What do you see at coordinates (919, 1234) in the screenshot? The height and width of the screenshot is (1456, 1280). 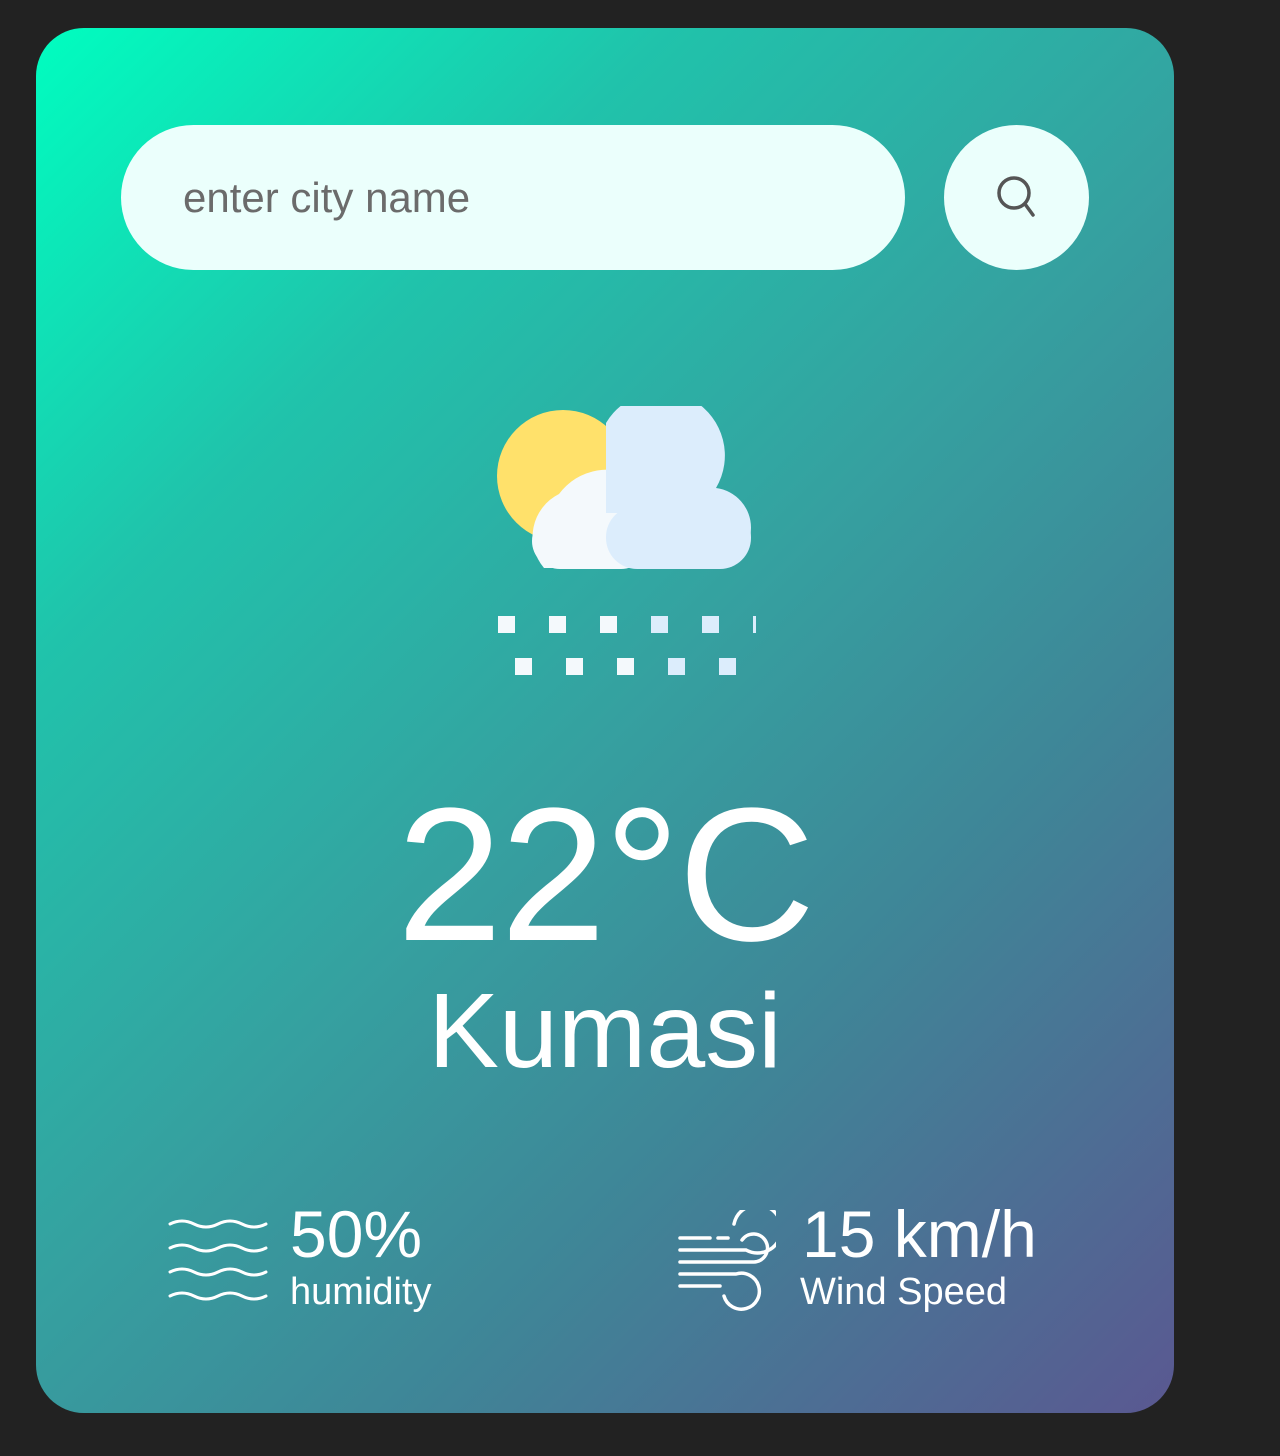 I see `wind-speed-value: 15 km/h` at bounding box center [919, 1234].